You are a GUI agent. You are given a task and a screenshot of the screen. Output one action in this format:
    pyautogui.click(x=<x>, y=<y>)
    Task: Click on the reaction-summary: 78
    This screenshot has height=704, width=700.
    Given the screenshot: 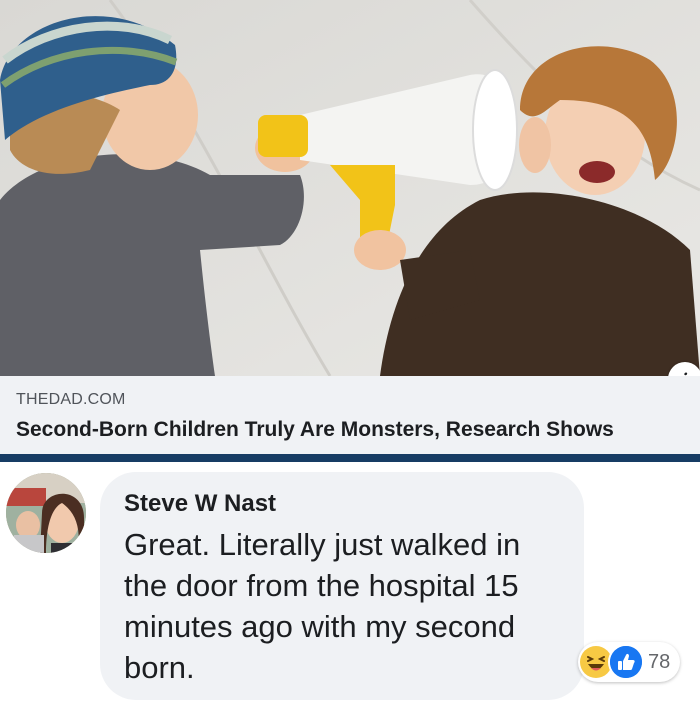 What is the action you would take?
    pyautogui.click(x=629, y=662)
    